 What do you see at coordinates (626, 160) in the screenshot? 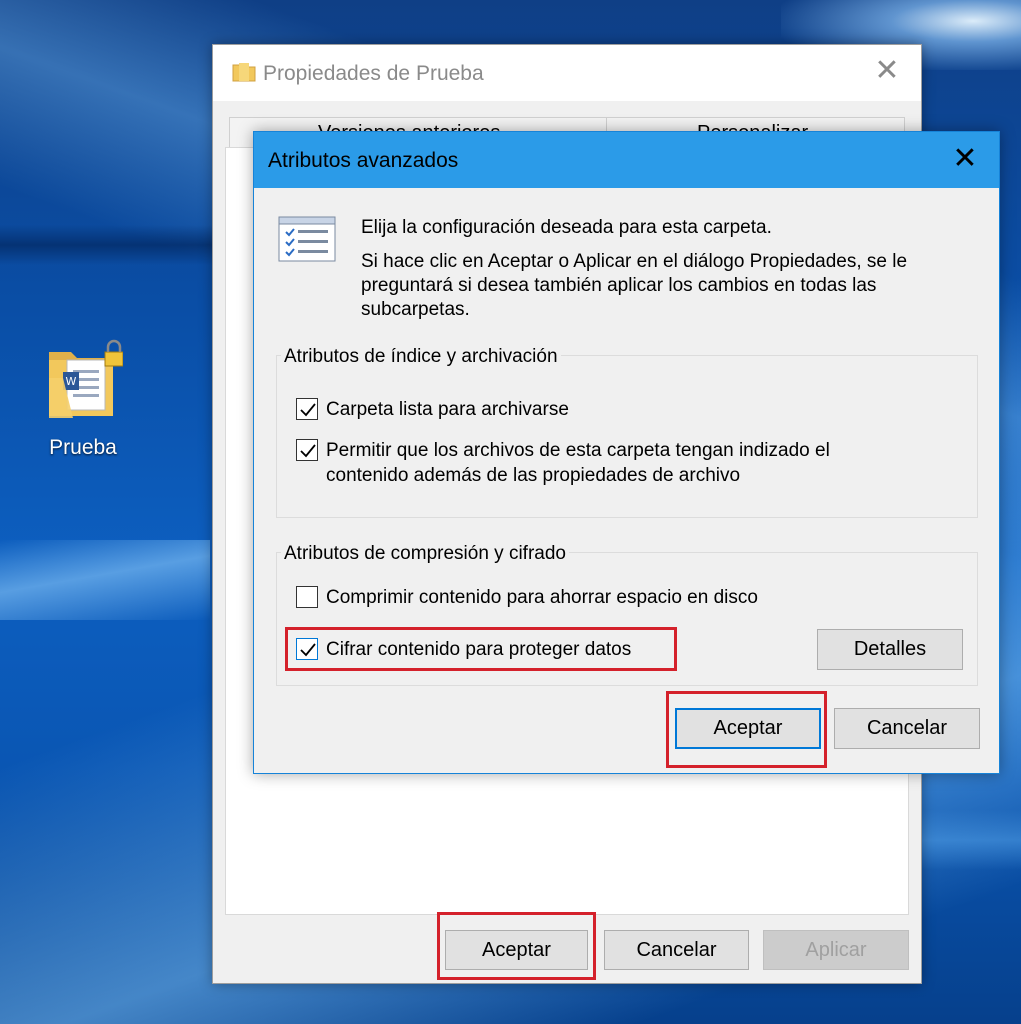
I see `advanced-titlebar: Atributos avanzados ✕` at bounding box center [626, 160].